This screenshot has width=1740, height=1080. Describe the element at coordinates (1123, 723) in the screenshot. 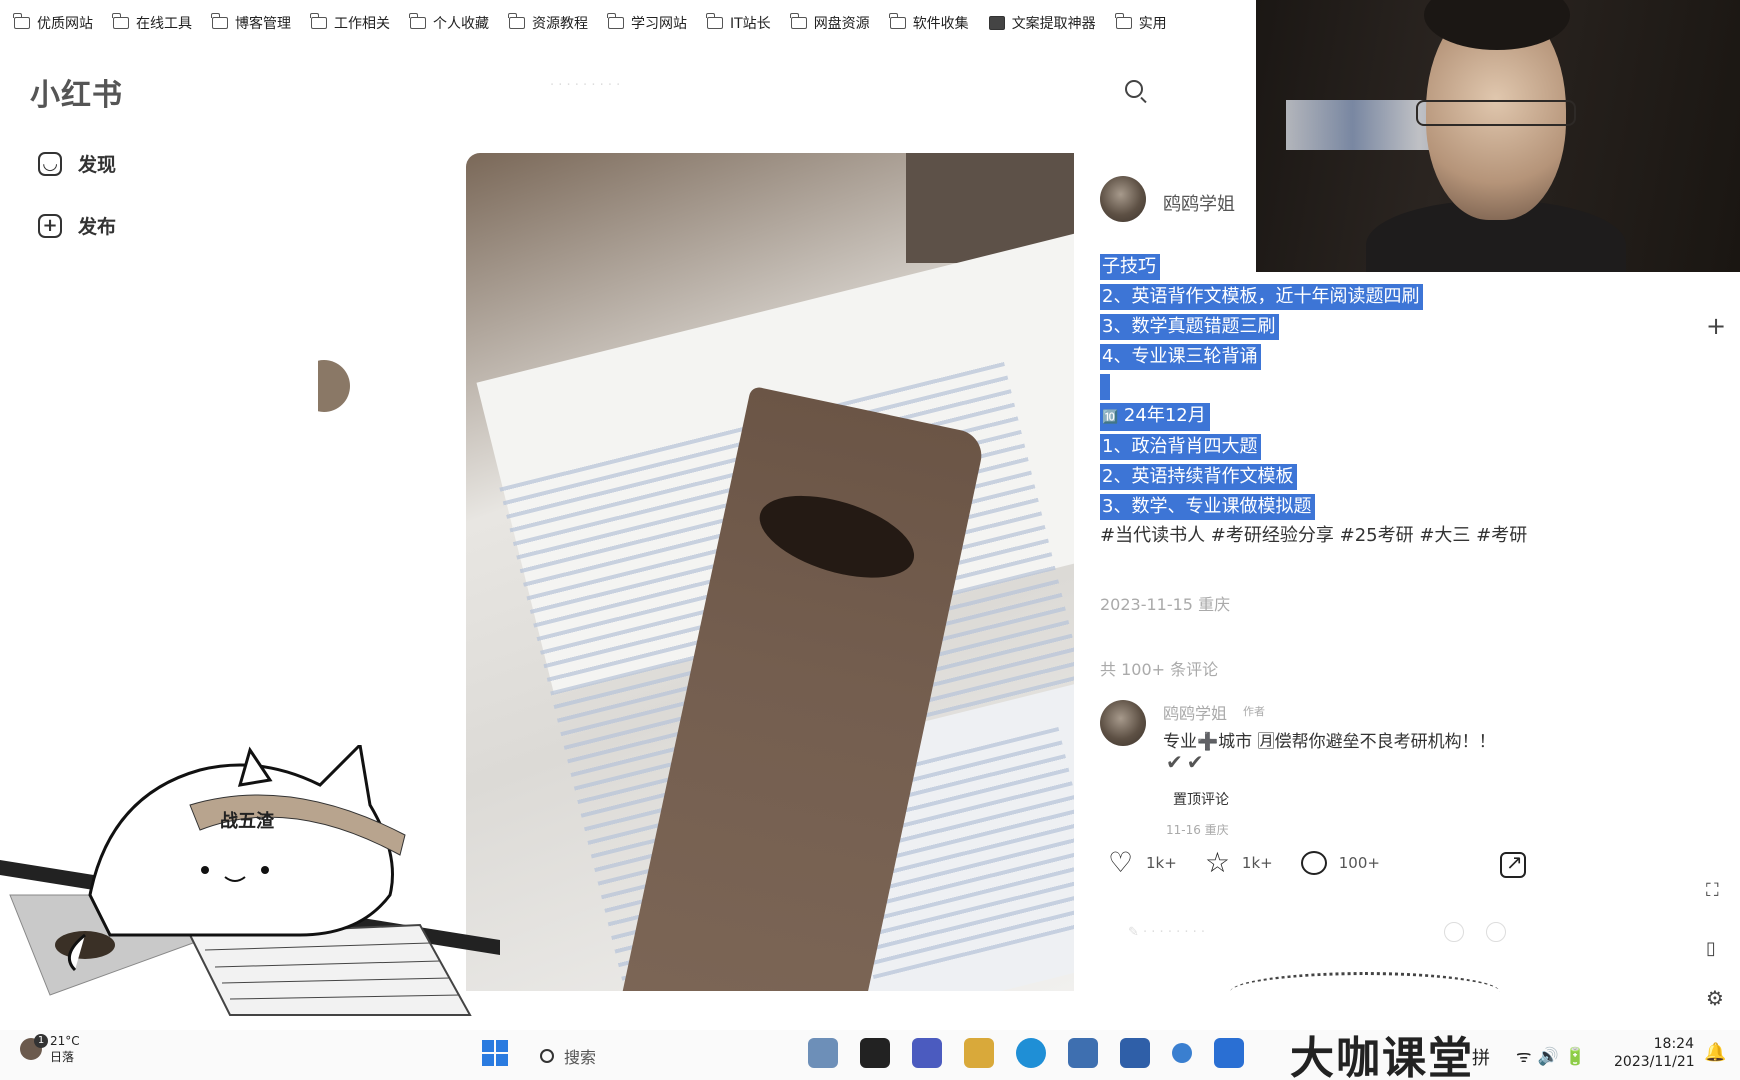

I see `commenter-avatar` at that location.